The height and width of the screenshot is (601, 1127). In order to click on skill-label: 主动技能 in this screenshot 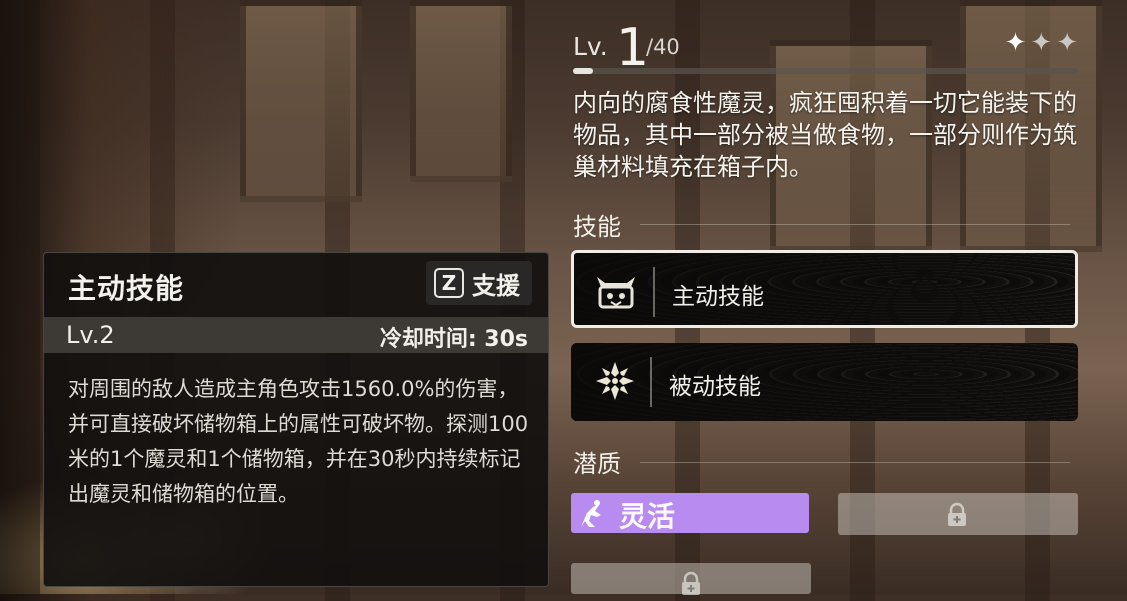, I will do `click(718, 297)`.